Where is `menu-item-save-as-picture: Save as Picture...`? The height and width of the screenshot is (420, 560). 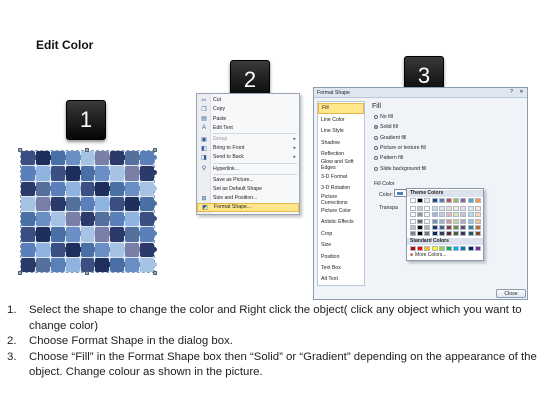
menu-item-save-as-picture: Save as Picture... is located at coordinates (248, 180).